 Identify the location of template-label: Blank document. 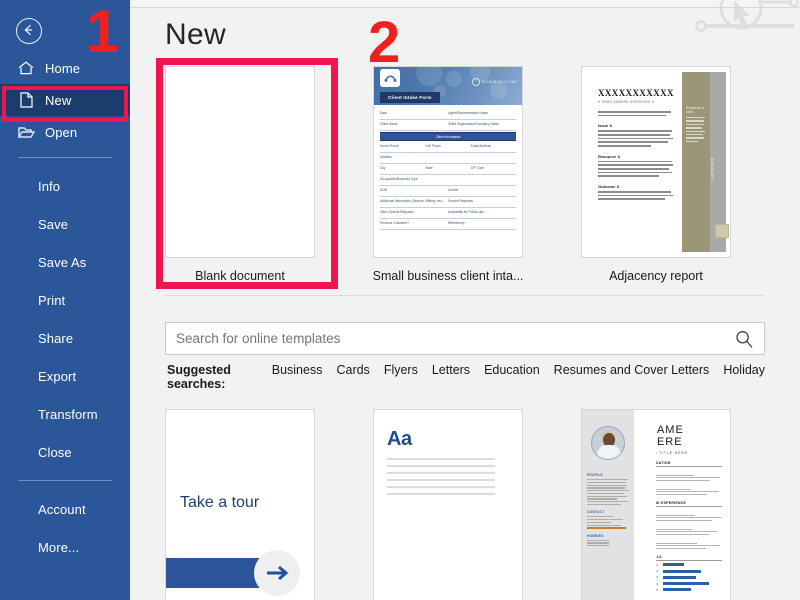
(240, 276).